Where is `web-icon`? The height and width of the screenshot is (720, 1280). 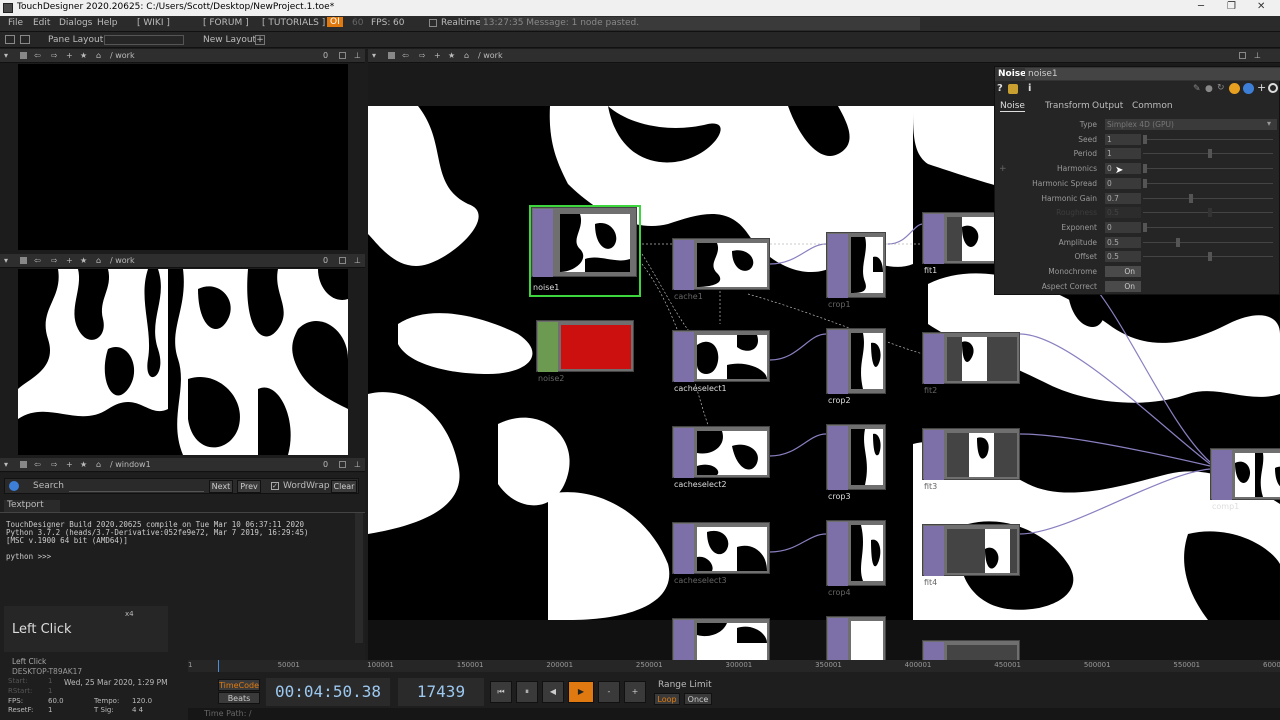 web-icon is located at coordinates (1248, 88).